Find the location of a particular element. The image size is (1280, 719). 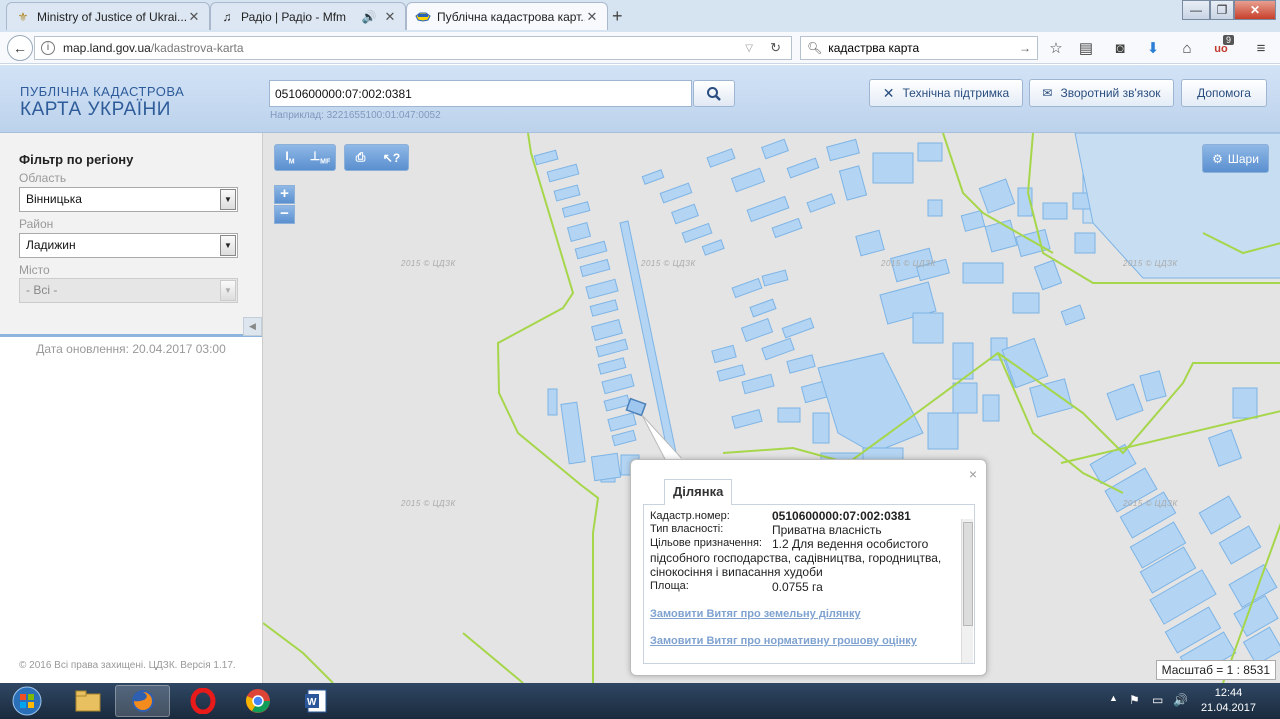

url-host: map.land.gov.ua is located at coordinates (107, 48).